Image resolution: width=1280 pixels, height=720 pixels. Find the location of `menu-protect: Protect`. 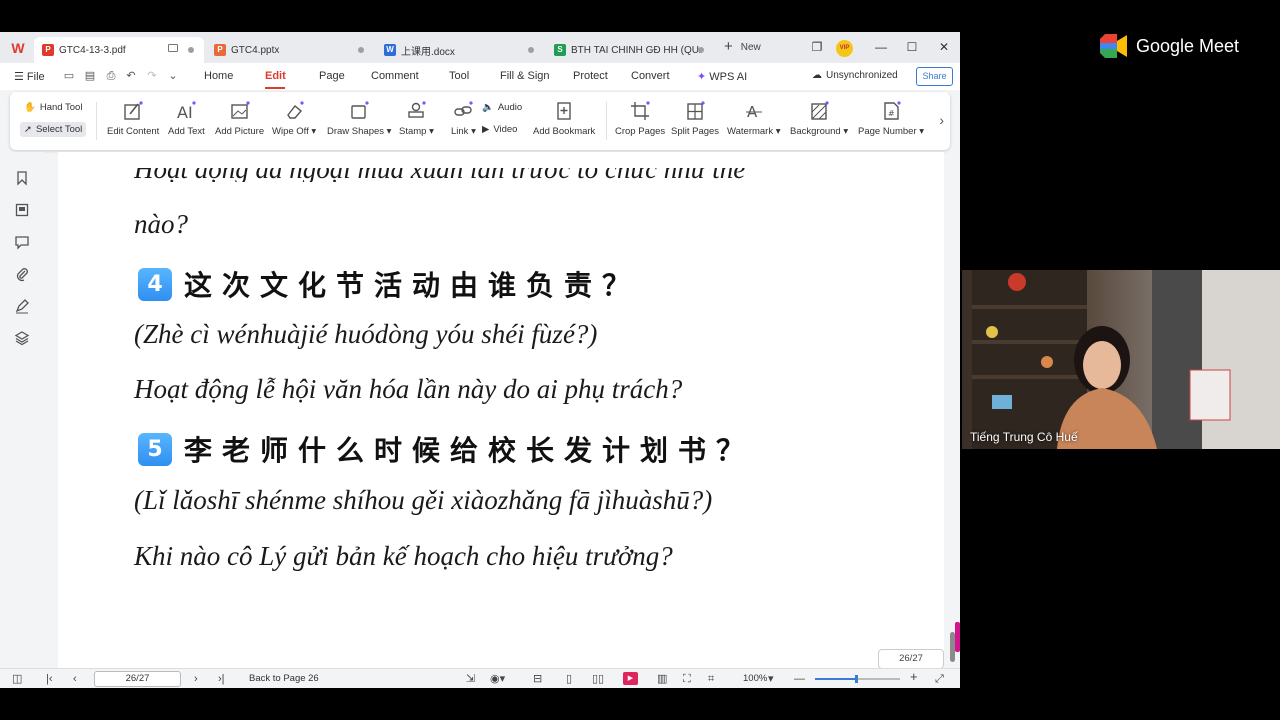

menu-protect: Protect is located at coordinates (590, 76).